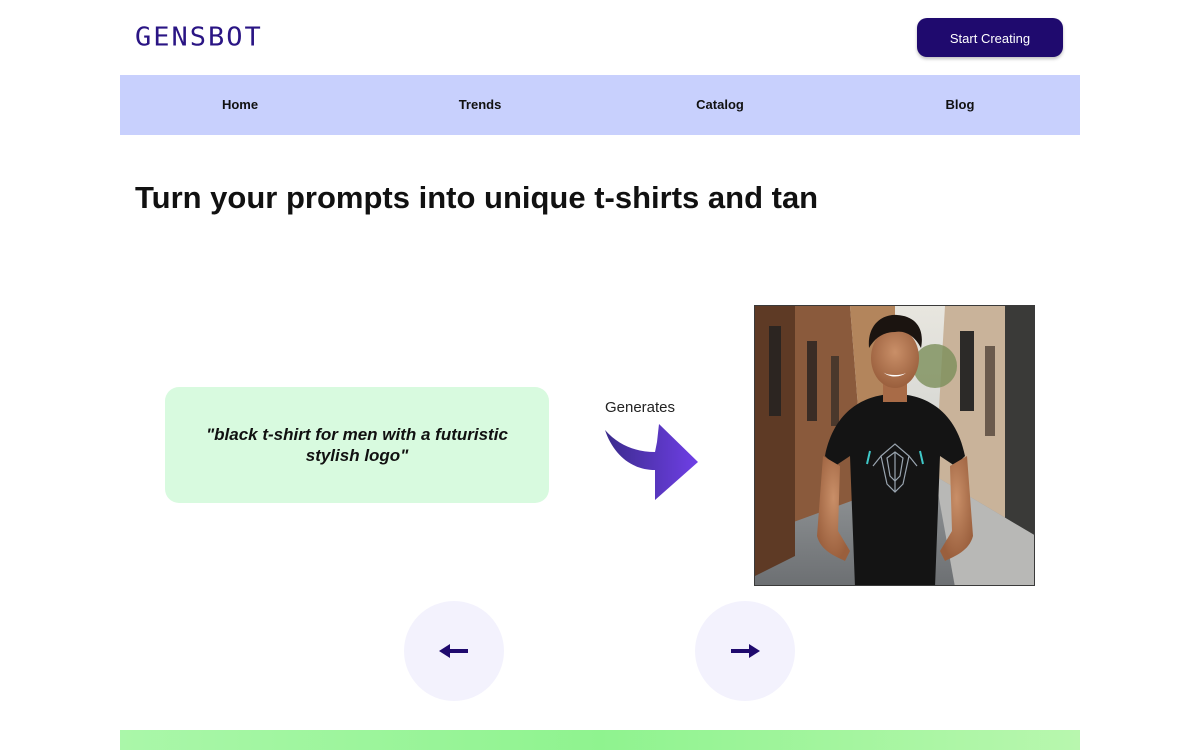 This screenshot has width=1200, height=750. What do you see at coordinates (720, 105) in the screenshot?
I see `nav-item-catalog: Catalog` at bounding box center [720, 105].